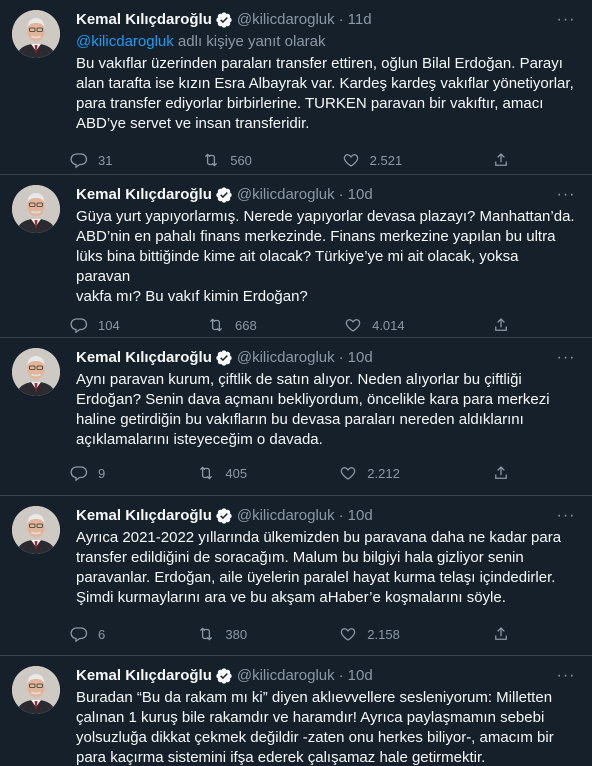  What do you see at coordinates (87, 473) in the screenshot?
I see `reply-button: 9` at bounding box center [87, 473].